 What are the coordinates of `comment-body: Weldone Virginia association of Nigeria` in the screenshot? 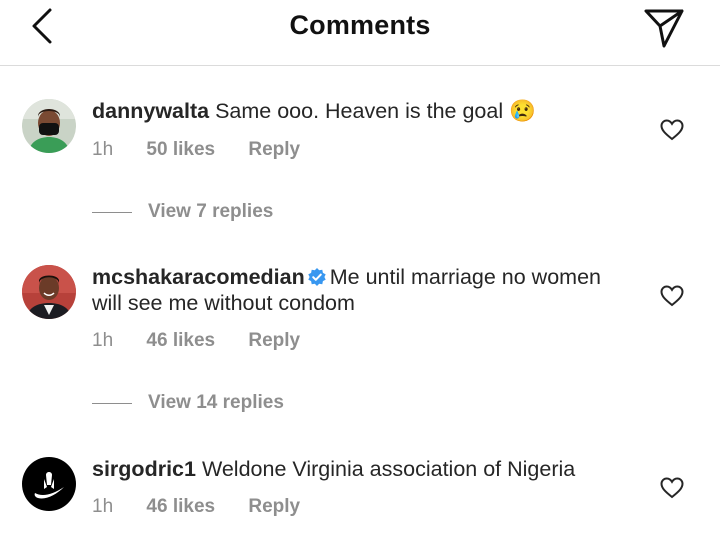 It's located at (388, 469).